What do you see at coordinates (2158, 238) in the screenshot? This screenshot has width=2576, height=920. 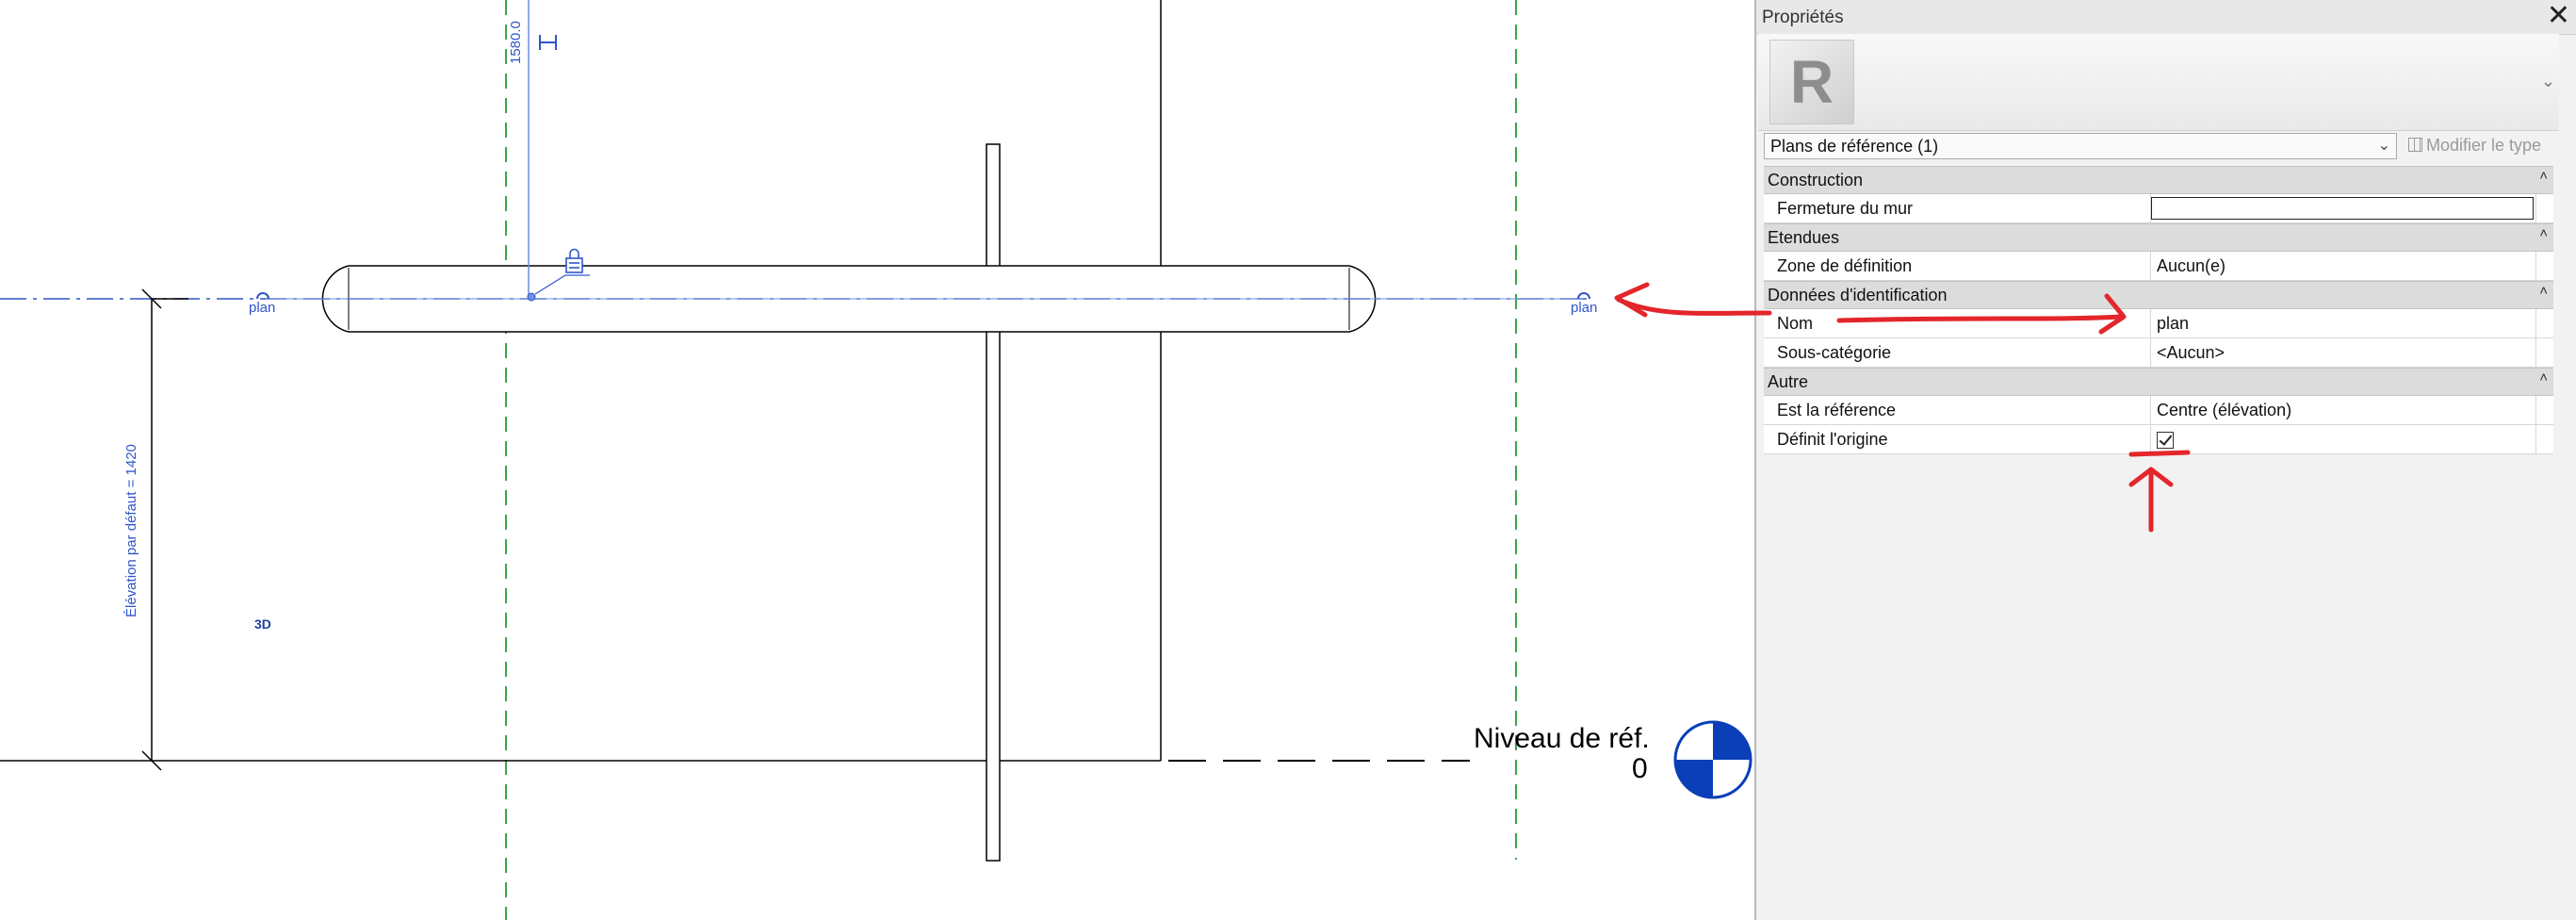 I see `group-header-extents: Etendues ˄` at bounding box center [2158, 238].